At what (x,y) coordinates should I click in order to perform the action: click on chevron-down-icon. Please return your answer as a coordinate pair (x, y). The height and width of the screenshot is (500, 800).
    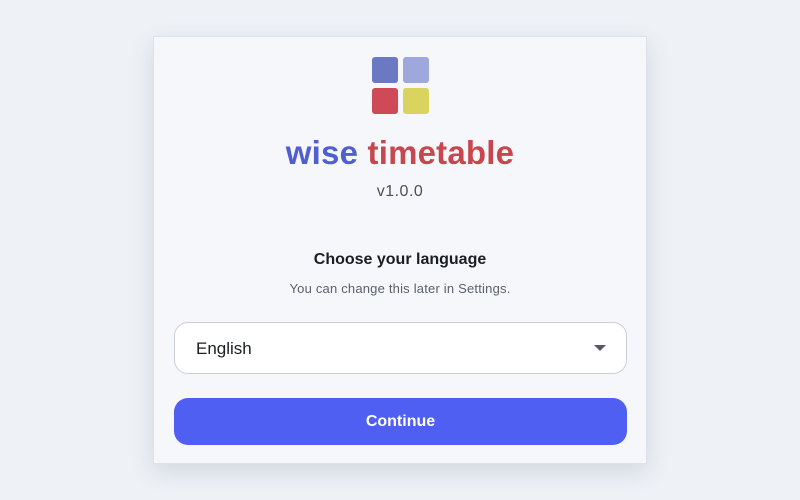
    Looking at the image, I should click on (600, 348).